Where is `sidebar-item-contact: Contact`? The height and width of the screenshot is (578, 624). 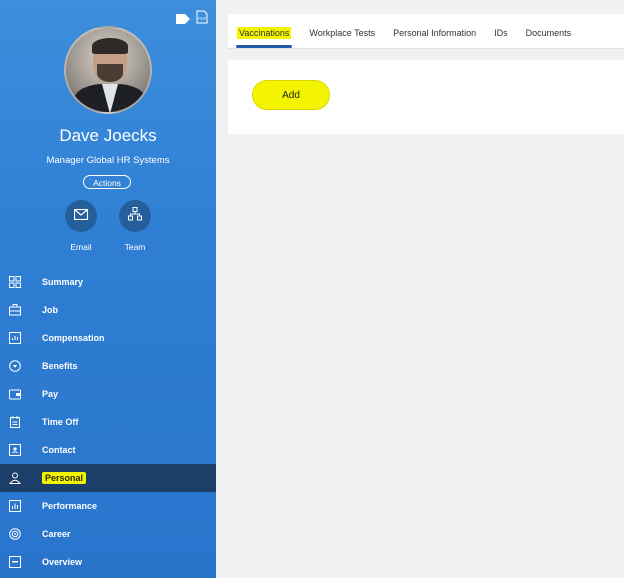
sidebar-item-contact: Contact is located at coordinates (108, 450).